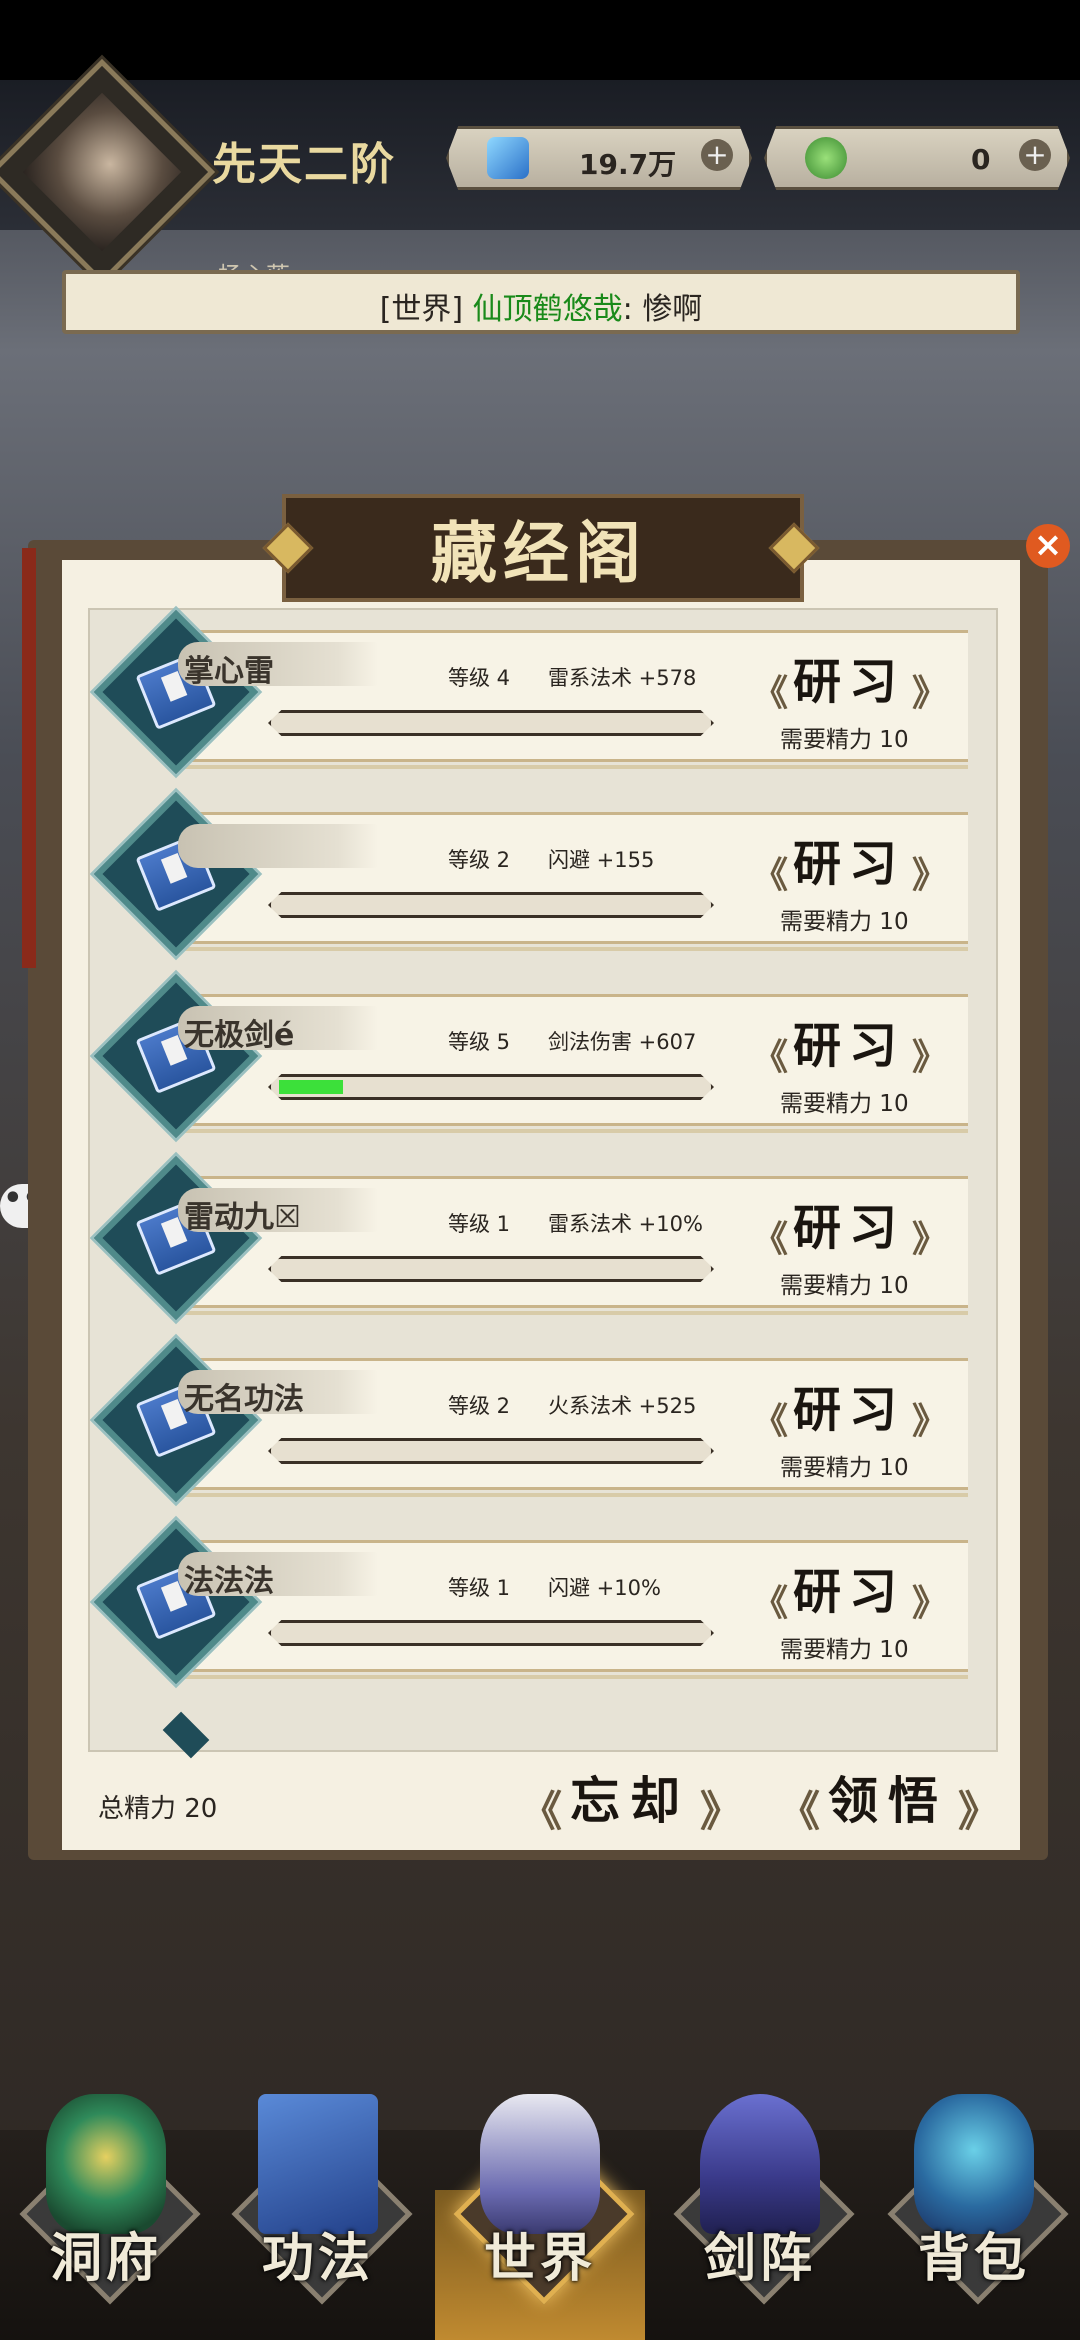  Describe the element at coordinates (973, 2258) in the screenshot. I see `nav-backpack-label: 背包` at that location.